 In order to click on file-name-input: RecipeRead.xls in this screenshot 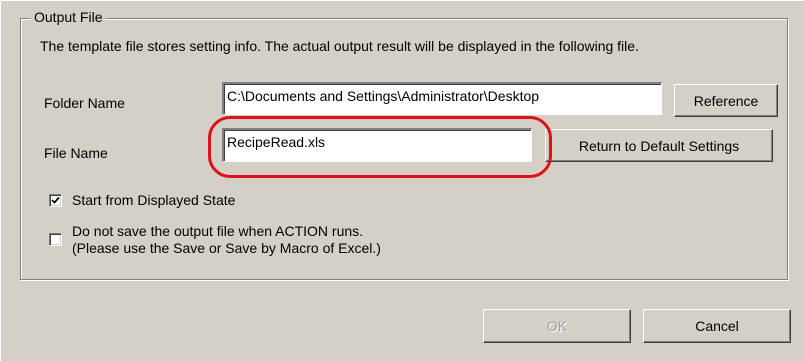, I will do `click(377, 145)`.